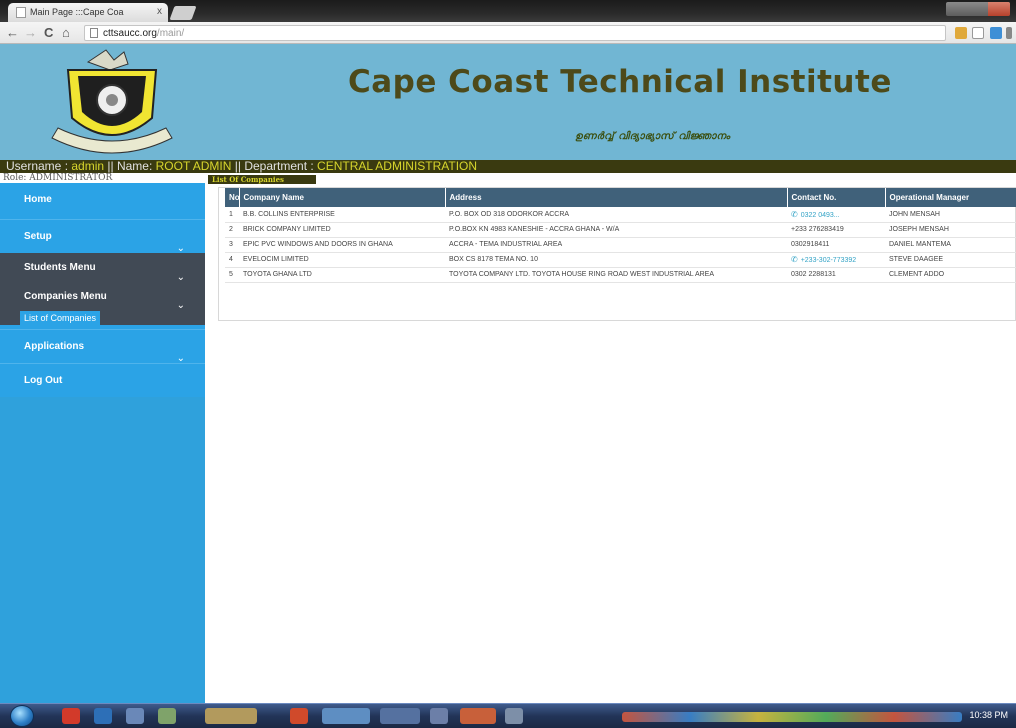 Image resolution: width=1016 pixels, height=728 pixels. What do you see at coordinates (183, 13) in the screenshot?
I see `new-tab-button` at bounding box center [183, 13].